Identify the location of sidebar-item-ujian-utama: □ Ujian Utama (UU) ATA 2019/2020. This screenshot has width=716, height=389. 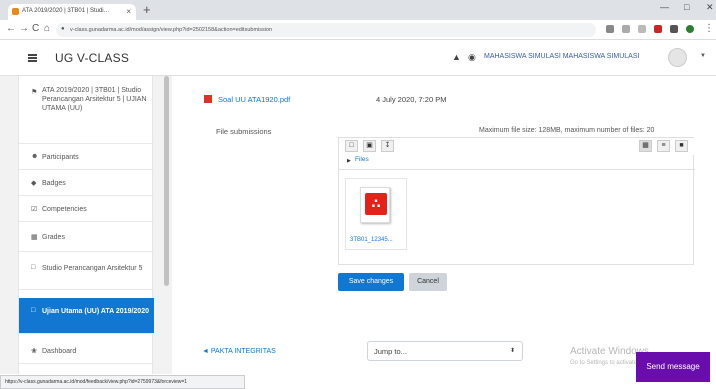
(86, 316).